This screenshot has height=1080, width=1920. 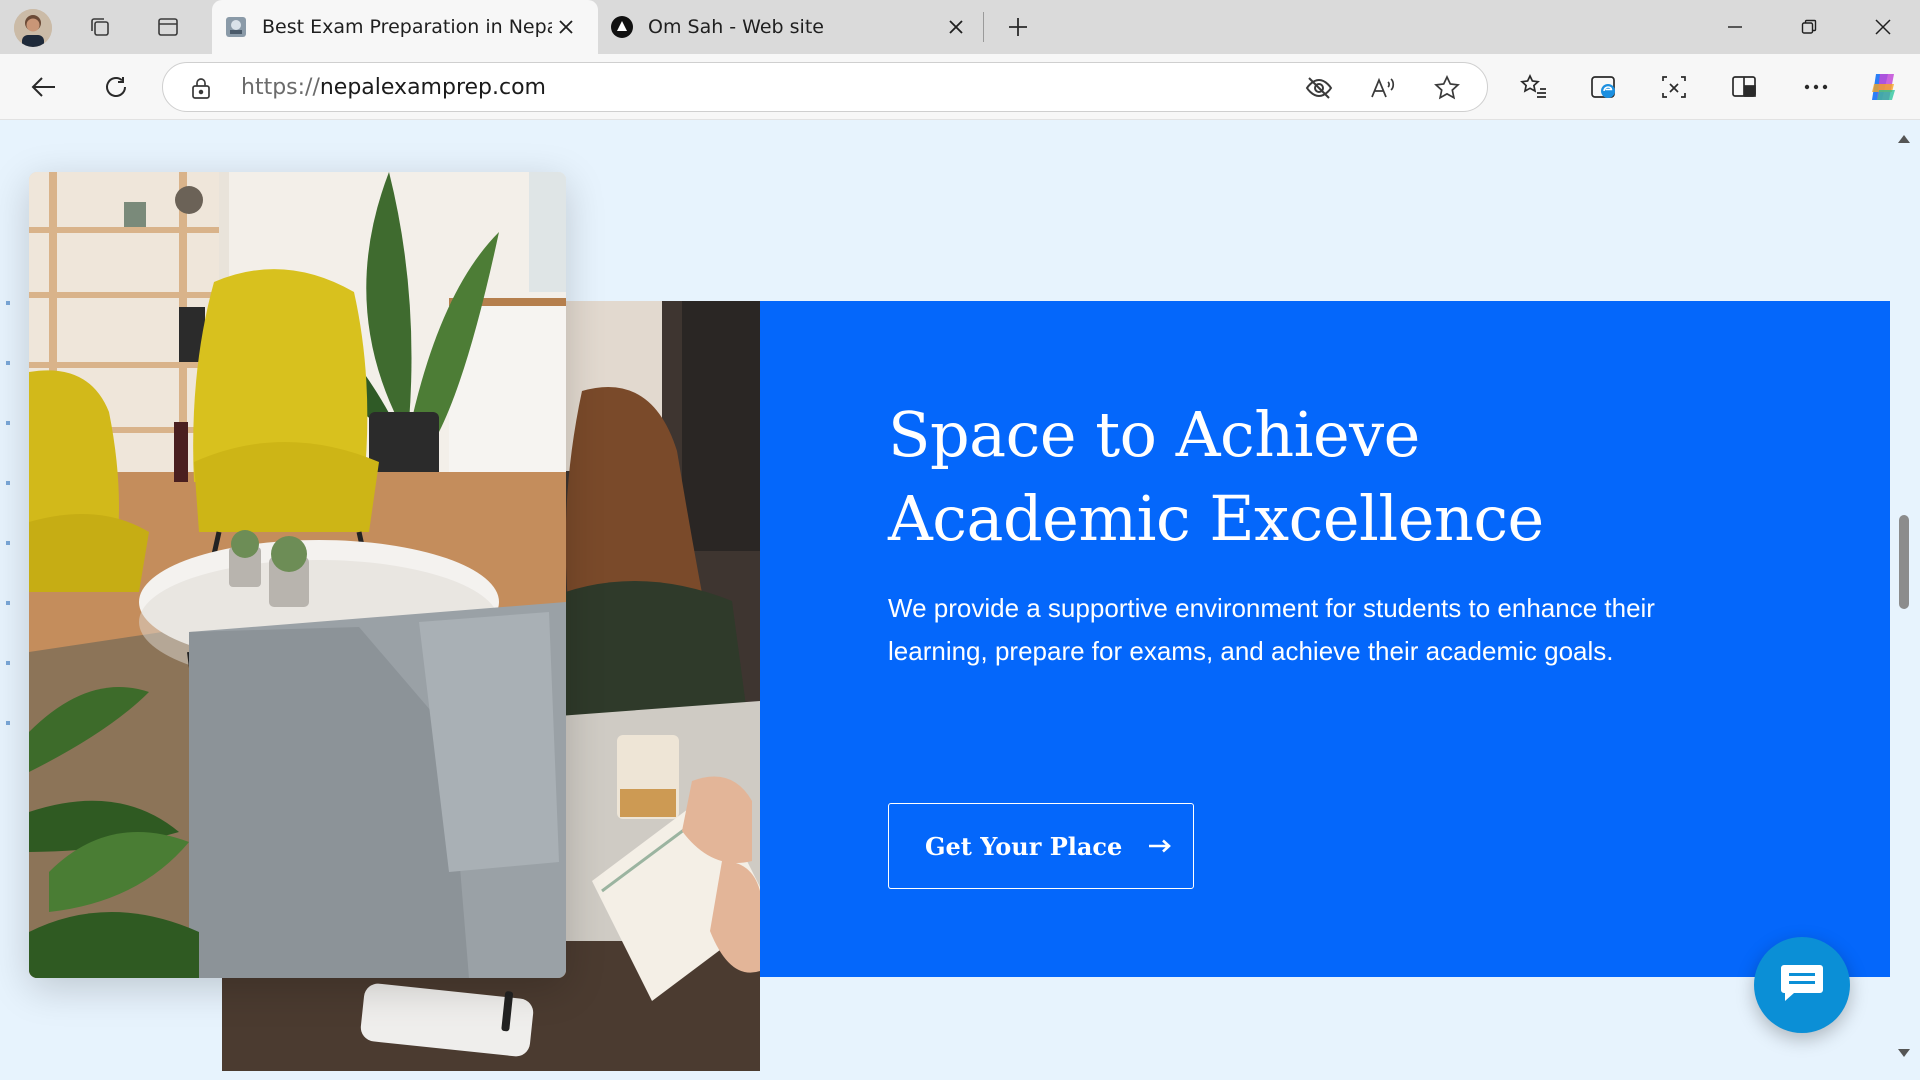 I want to click on hero-headline: Space to Achieve Academic Excellence, so click(x=1338, y=477).